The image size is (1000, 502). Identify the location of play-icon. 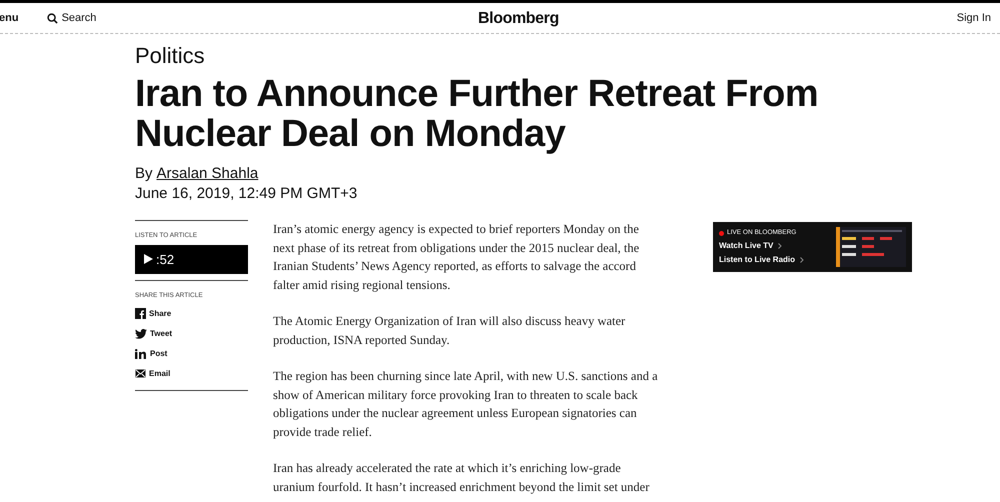
(148, 259).